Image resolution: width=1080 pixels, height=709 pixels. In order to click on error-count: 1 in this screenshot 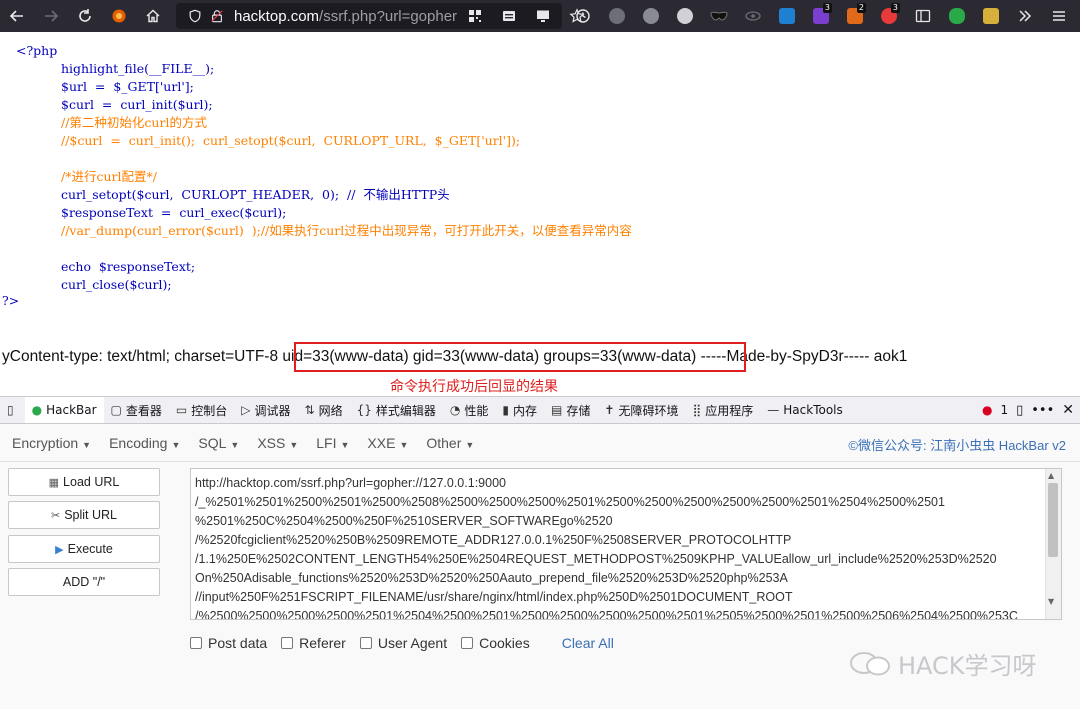, I will do `click(1004, 410)`.